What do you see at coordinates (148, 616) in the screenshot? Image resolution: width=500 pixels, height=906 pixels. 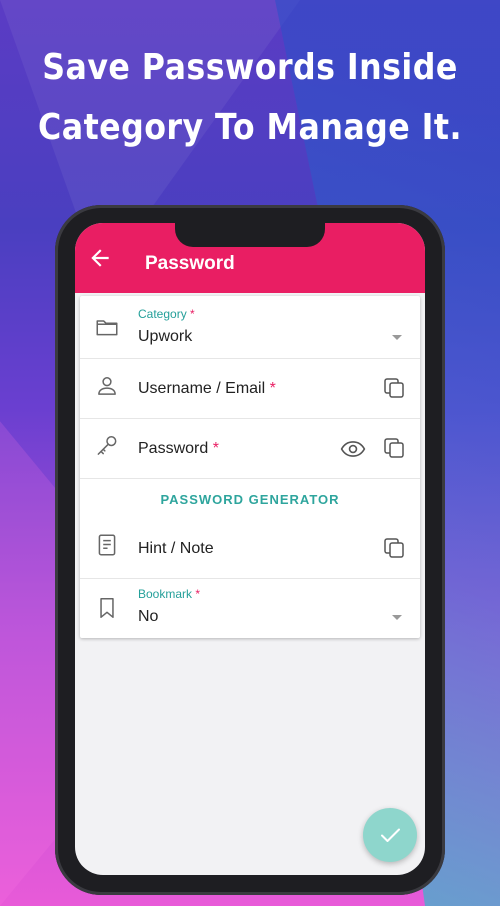 I see `bookmark-value: No` at bounding box center [148, 616].